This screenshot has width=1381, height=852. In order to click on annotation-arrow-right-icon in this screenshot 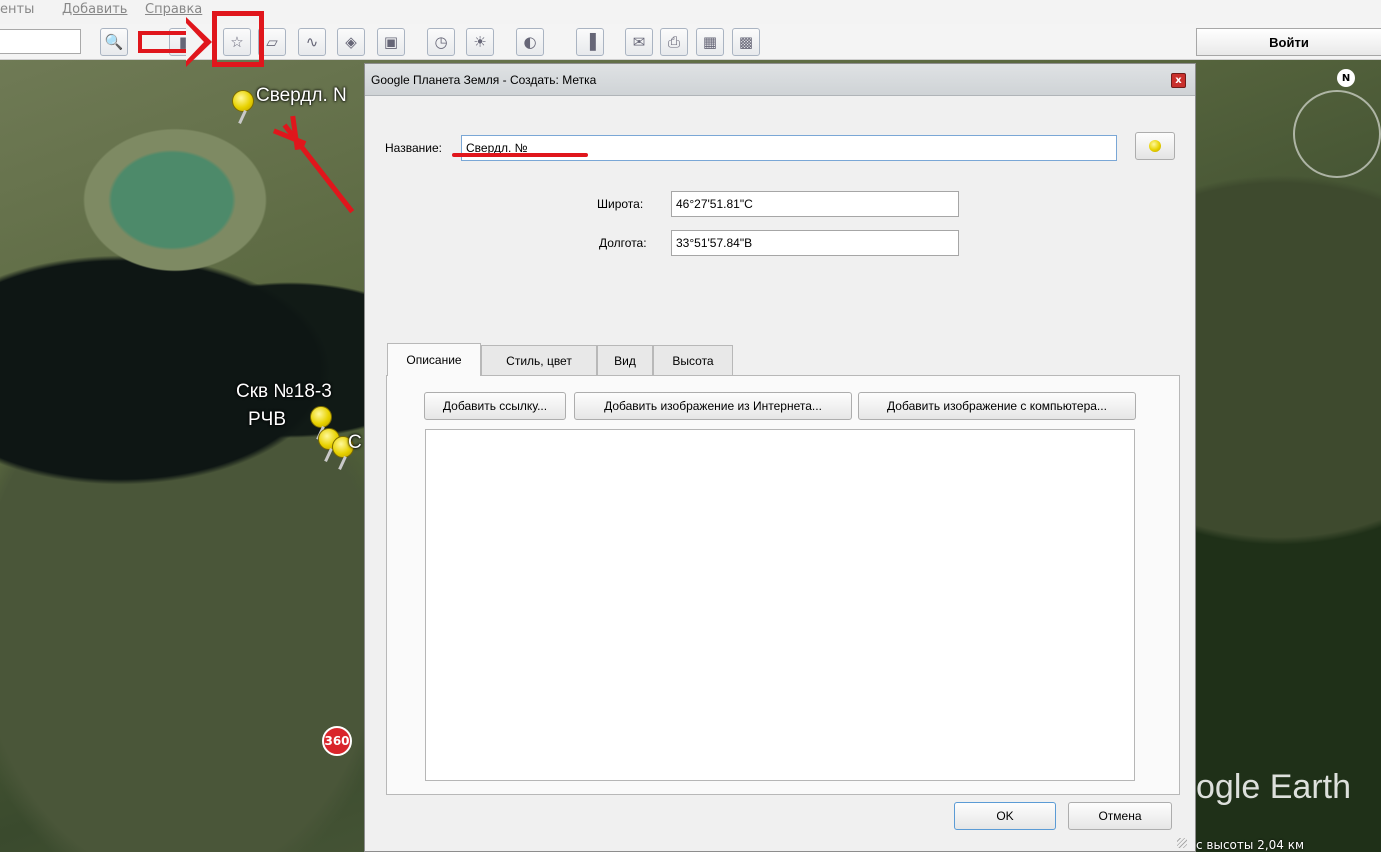, I will do `click(175, 42)`.